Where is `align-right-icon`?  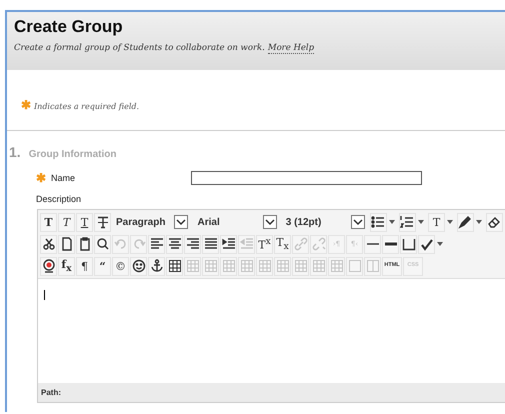
align-right-icon is located at coordinates (193, 244).